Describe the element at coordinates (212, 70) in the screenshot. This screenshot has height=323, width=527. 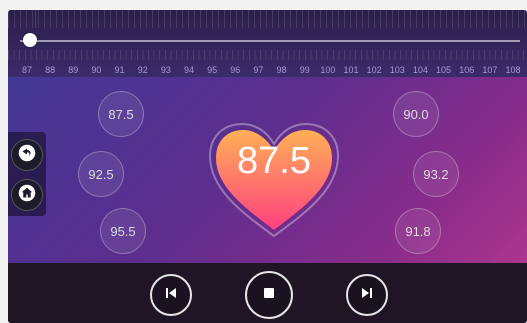
I see `scale-label: 95` at that location.